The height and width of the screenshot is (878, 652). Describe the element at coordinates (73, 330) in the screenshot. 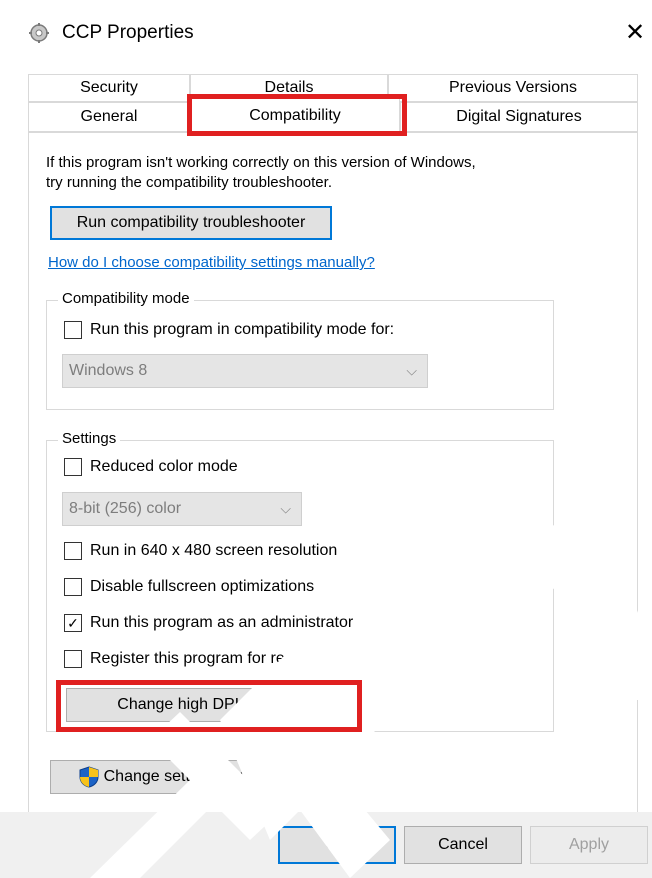

I see `compat-mode-checkbox` at that location.